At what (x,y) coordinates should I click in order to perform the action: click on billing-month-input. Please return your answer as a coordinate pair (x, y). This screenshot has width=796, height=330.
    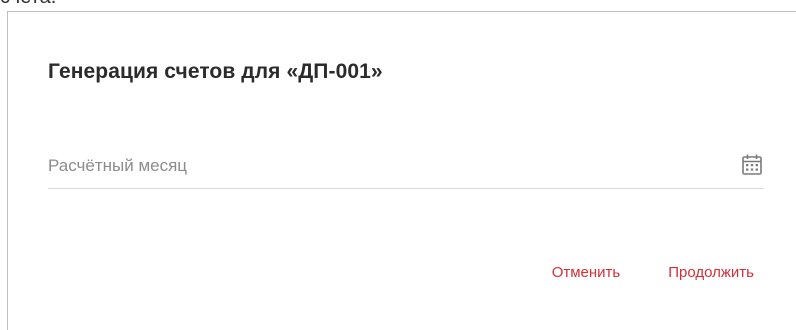
    Looking at the image, I should click on (388, 166).